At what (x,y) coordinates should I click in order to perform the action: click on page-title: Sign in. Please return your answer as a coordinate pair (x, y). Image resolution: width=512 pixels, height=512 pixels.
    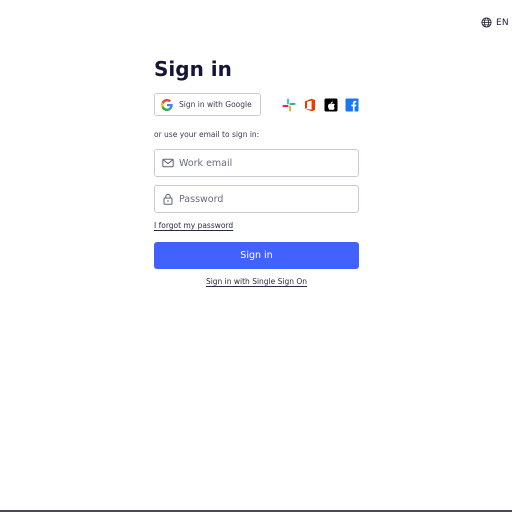
    Looking at the image, I should click on (193, 69).